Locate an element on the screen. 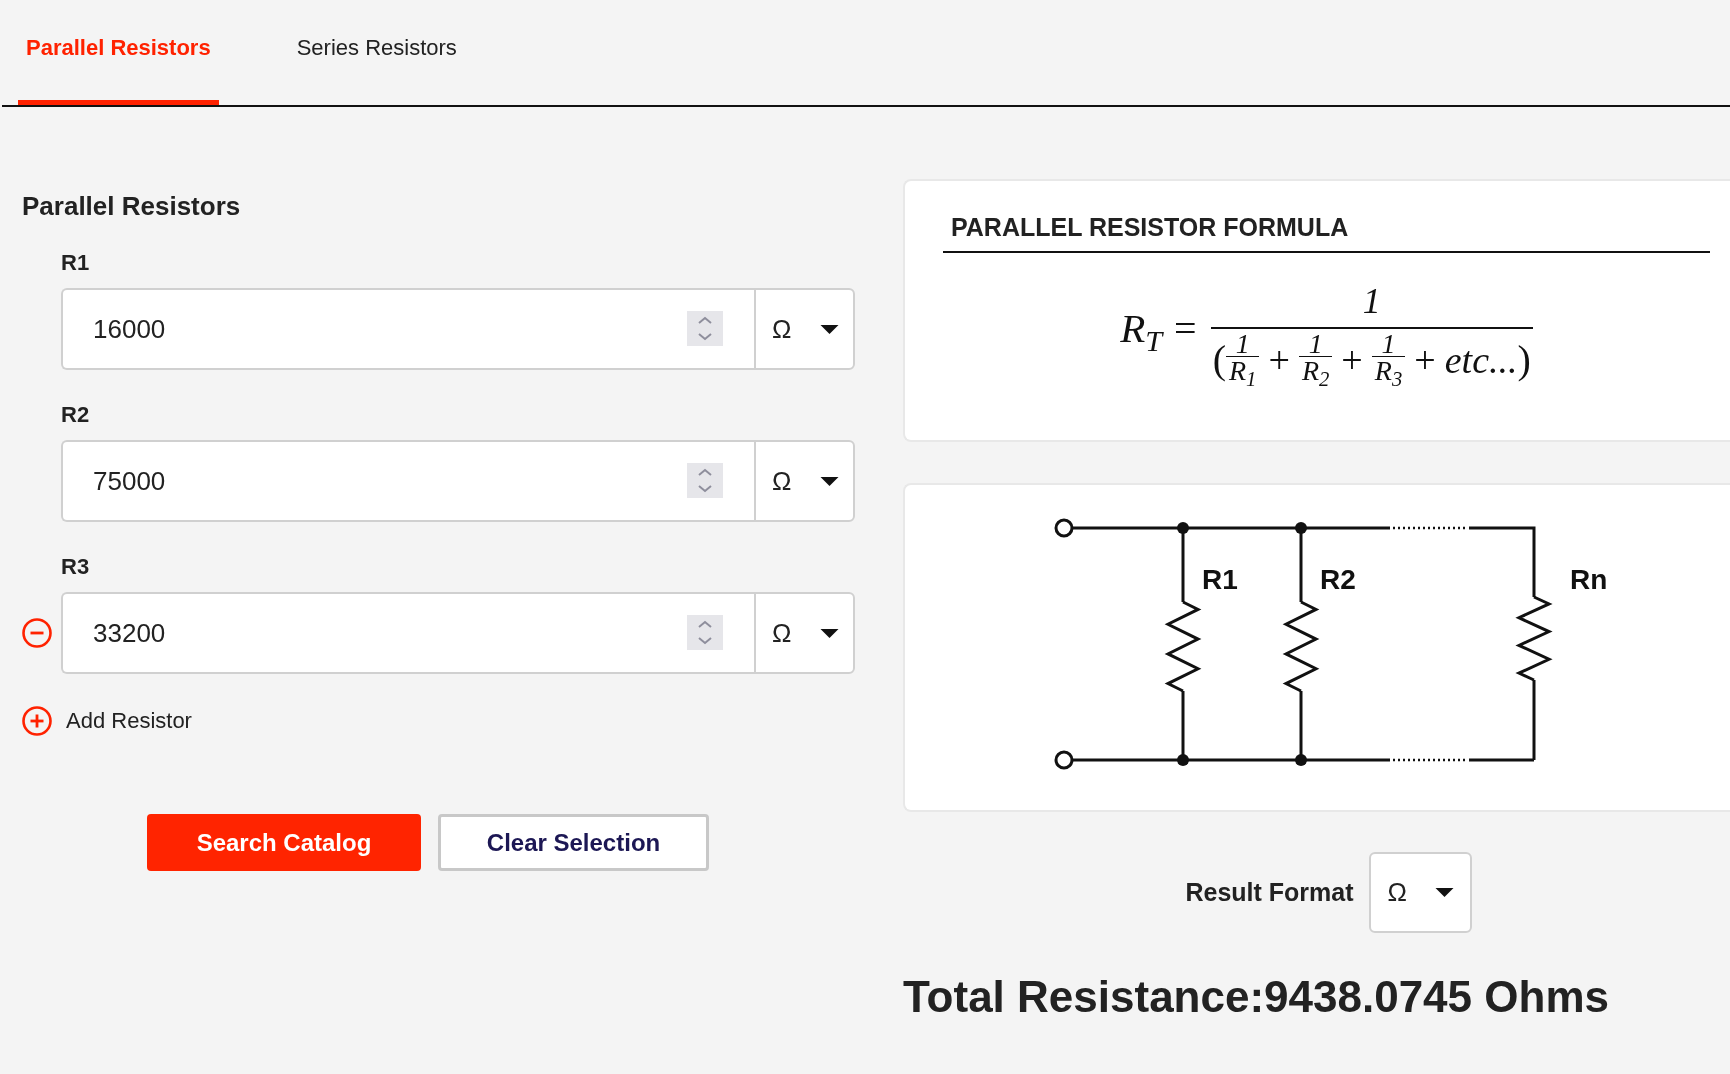 This screenshot has width=1730, height=1074. fraction-numerator: 1 is located at coordinates (1371, 302).